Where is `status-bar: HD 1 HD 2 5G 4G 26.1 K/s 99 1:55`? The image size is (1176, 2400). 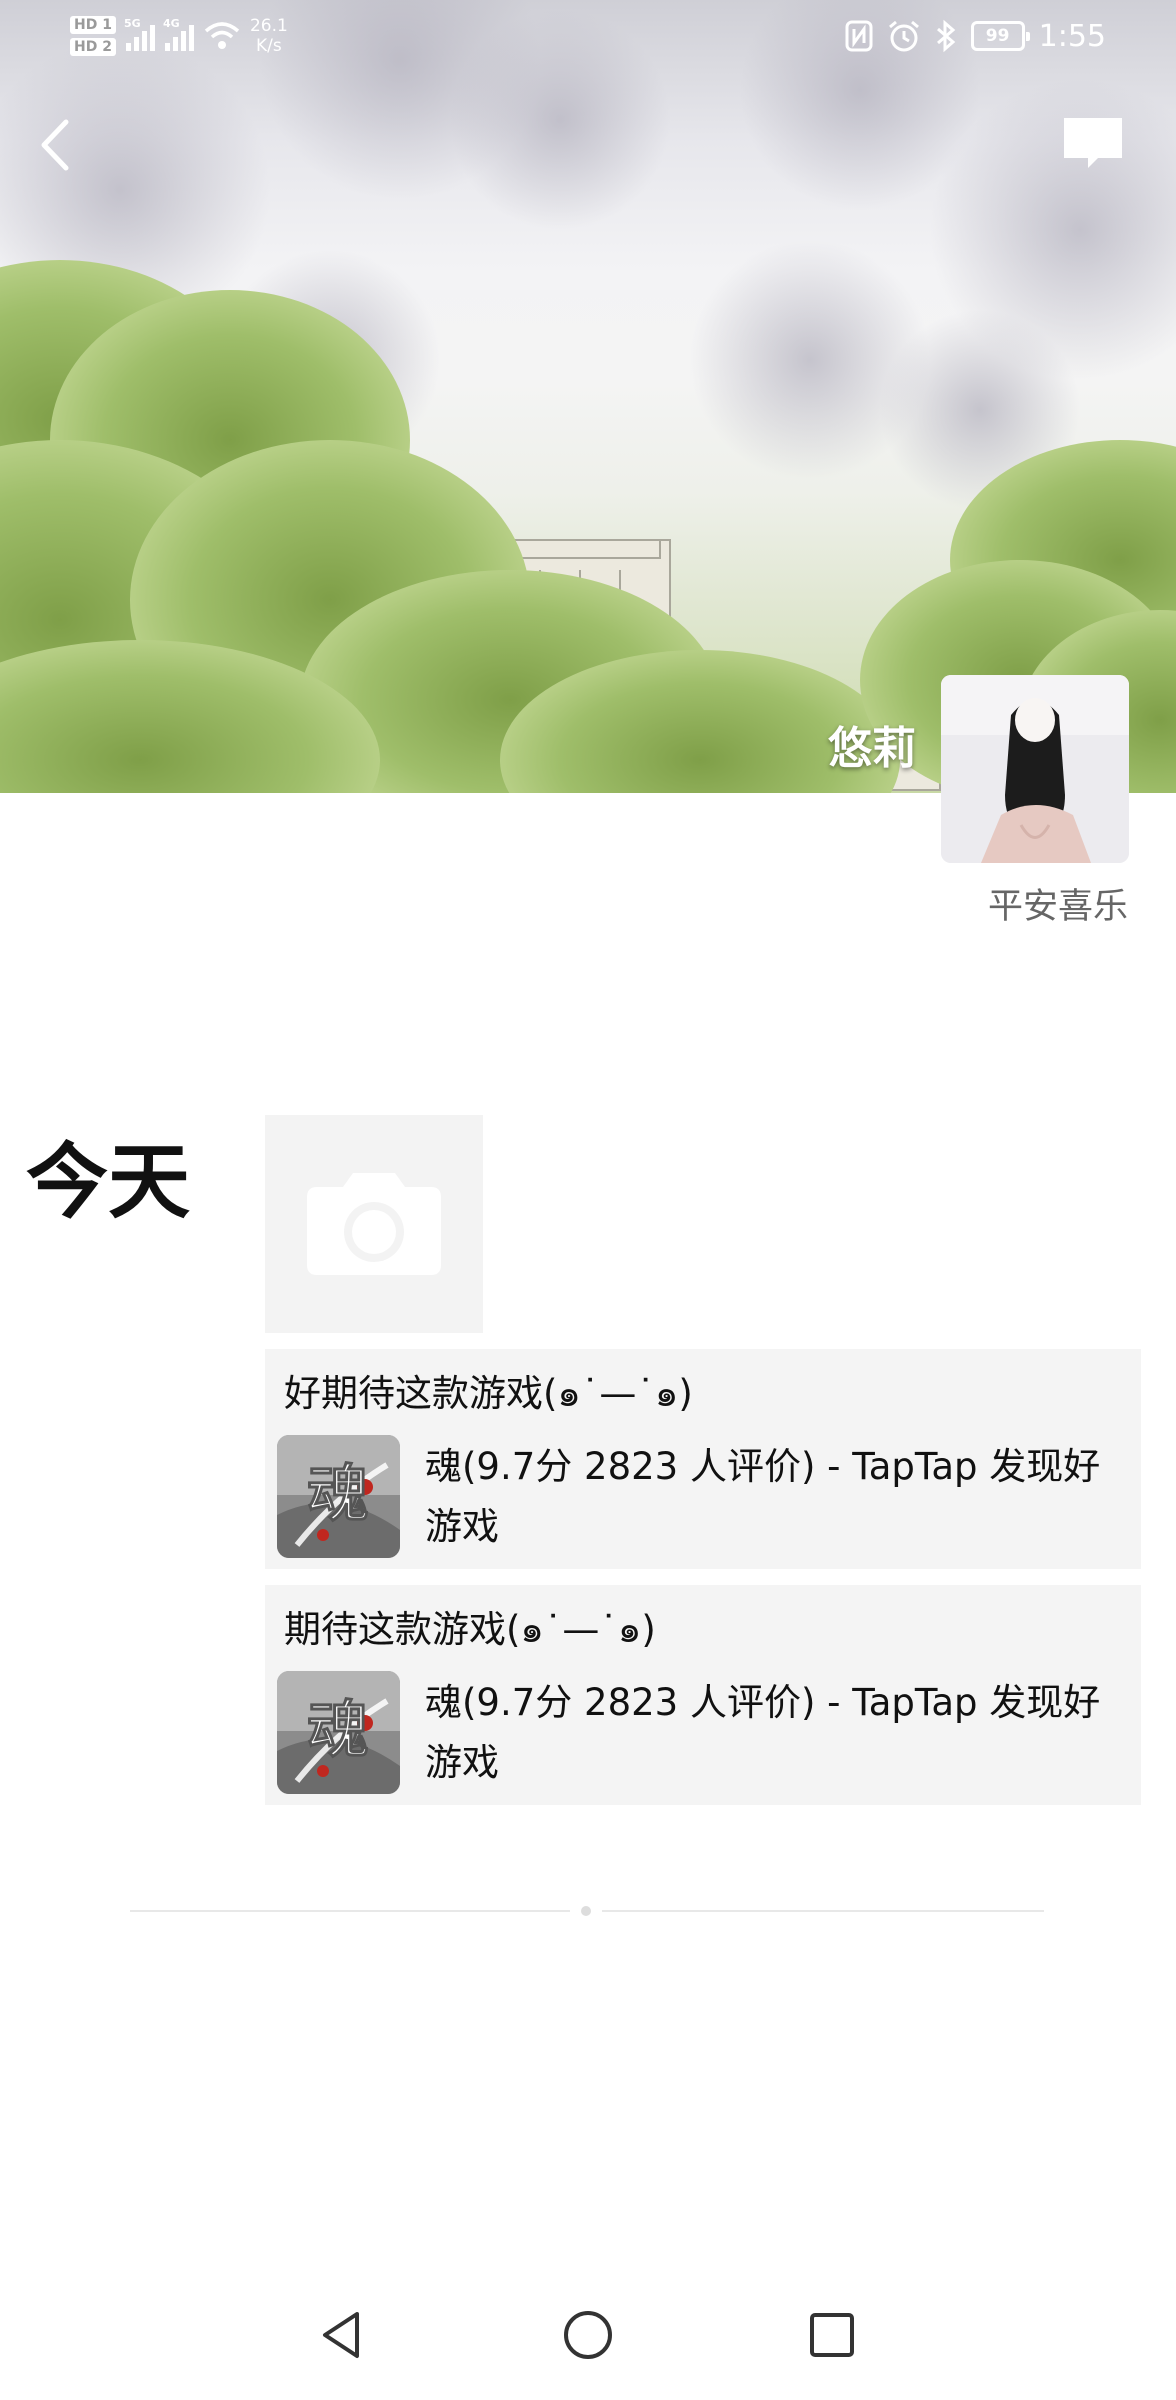
status-bar: HD 1 HD 2 5G 4G 26.1 K/s 99 1:55 is located at coordinates (588, 36).